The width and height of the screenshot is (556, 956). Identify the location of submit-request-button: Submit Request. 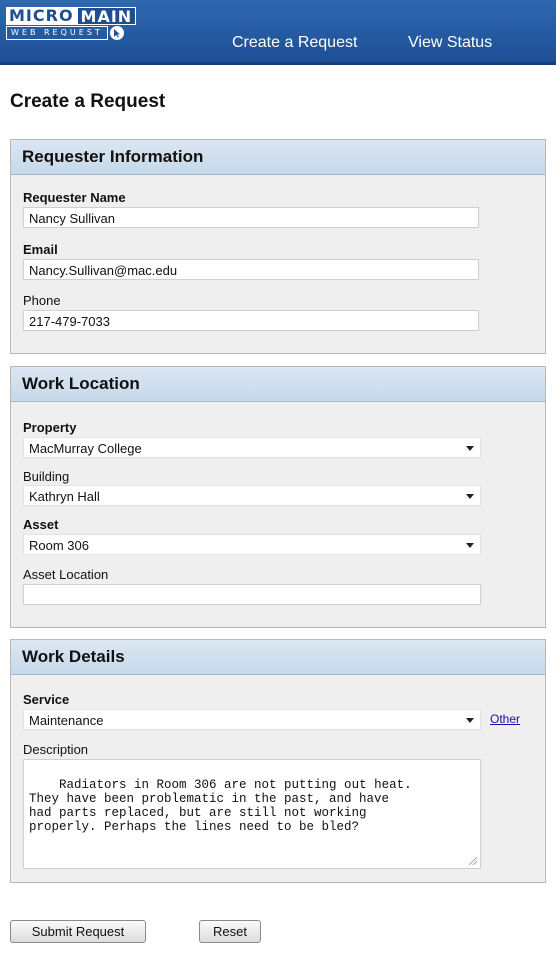
(78, 931).